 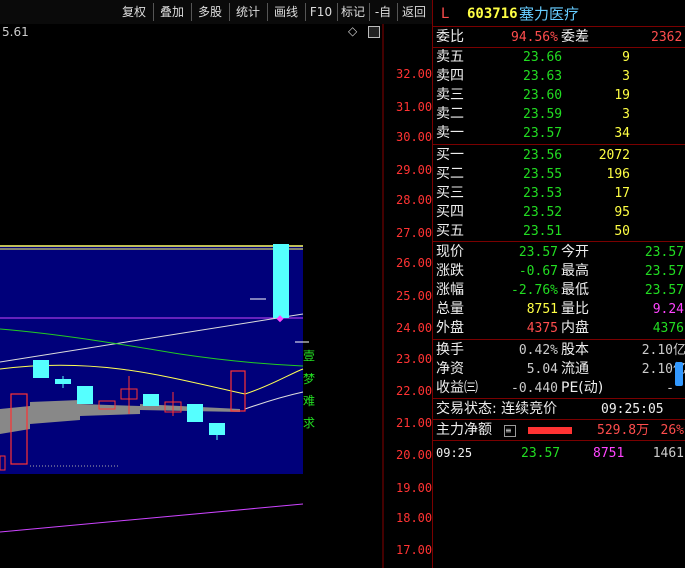 I want to click on sell-price: 23.66, so click(x=543, y=57).